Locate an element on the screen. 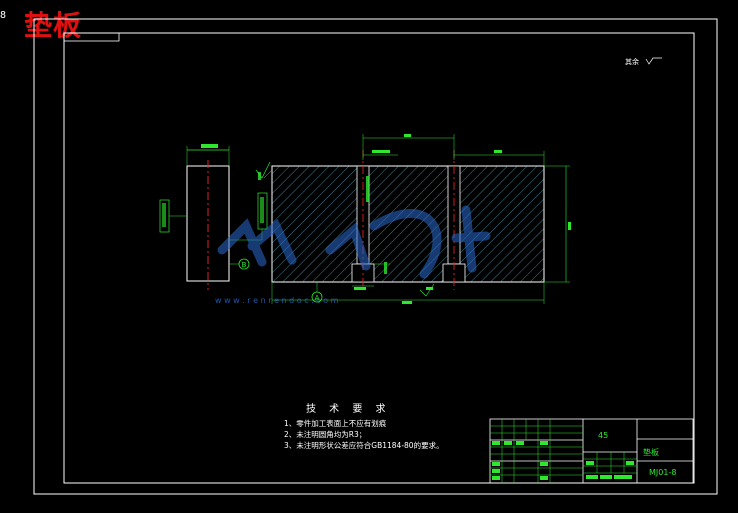  main-section-body is located at coordinates (408, 224).